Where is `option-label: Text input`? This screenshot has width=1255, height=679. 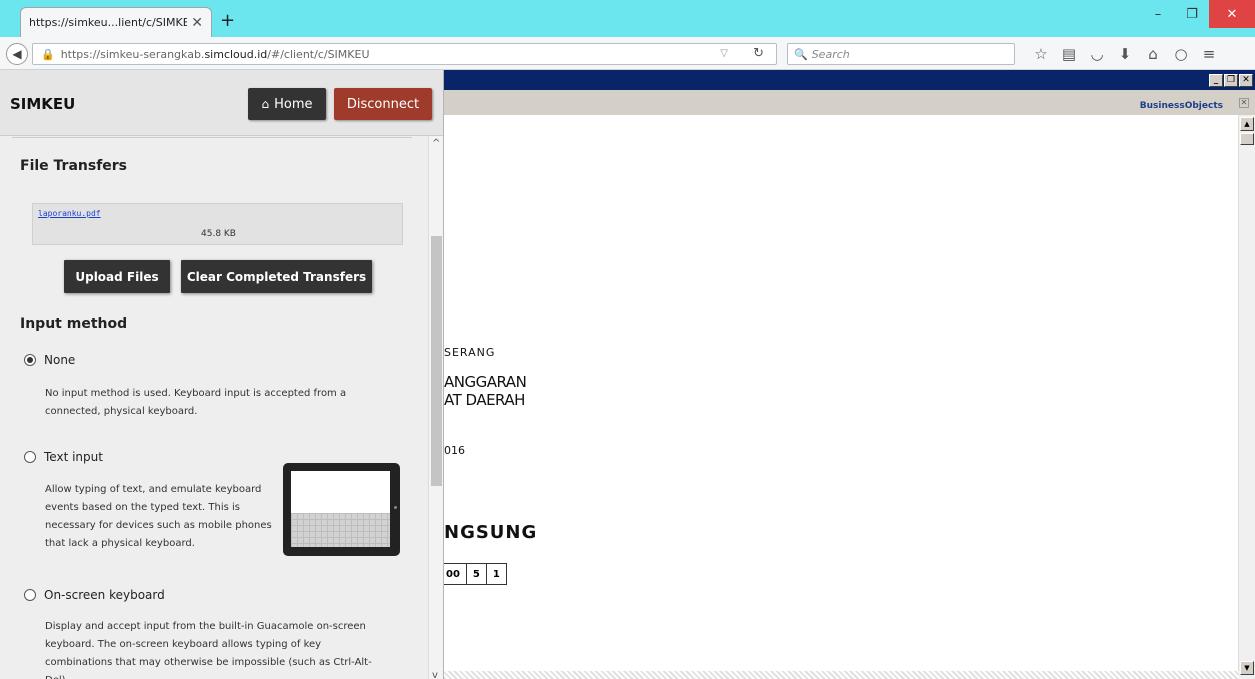
option-label: Text input is located at coordinates (73, 457).